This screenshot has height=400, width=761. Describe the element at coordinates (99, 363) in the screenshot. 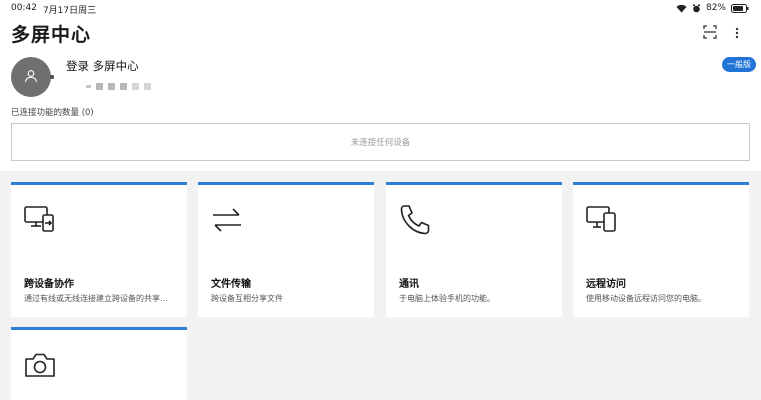

I see `feature-card-camera` at that location.